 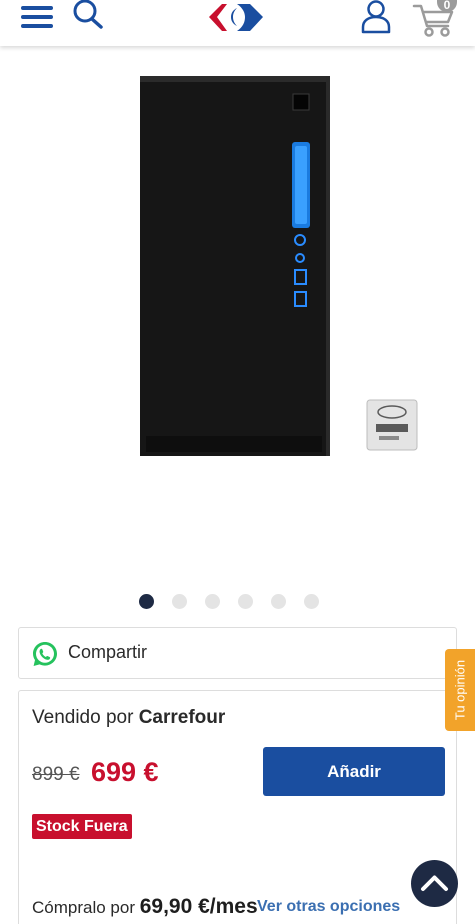 I want to click on financing-prefix: Cómpralo por, so click(x=83, y=907).